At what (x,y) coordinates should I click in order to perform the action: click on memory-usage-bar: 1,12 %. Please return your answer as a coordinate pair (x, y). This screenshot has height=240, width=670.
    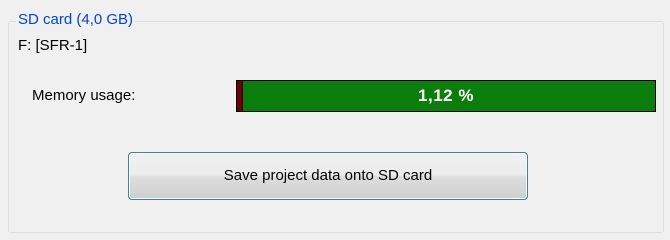
    Looking at the image, I should click on (446, 96).